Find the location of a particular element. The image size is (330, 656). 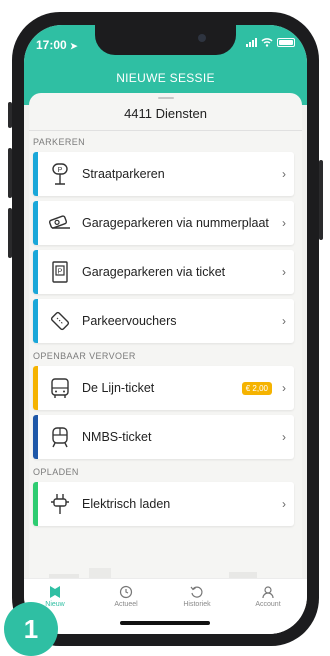

status-icons is located at coordinates (270, 42).